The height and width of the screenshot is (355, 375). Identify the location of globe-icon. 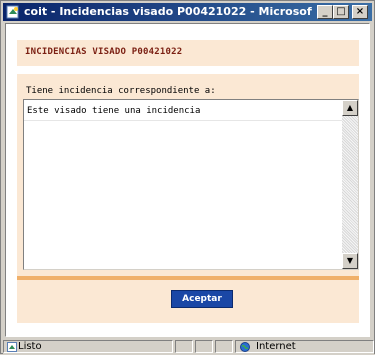
(245, 347).